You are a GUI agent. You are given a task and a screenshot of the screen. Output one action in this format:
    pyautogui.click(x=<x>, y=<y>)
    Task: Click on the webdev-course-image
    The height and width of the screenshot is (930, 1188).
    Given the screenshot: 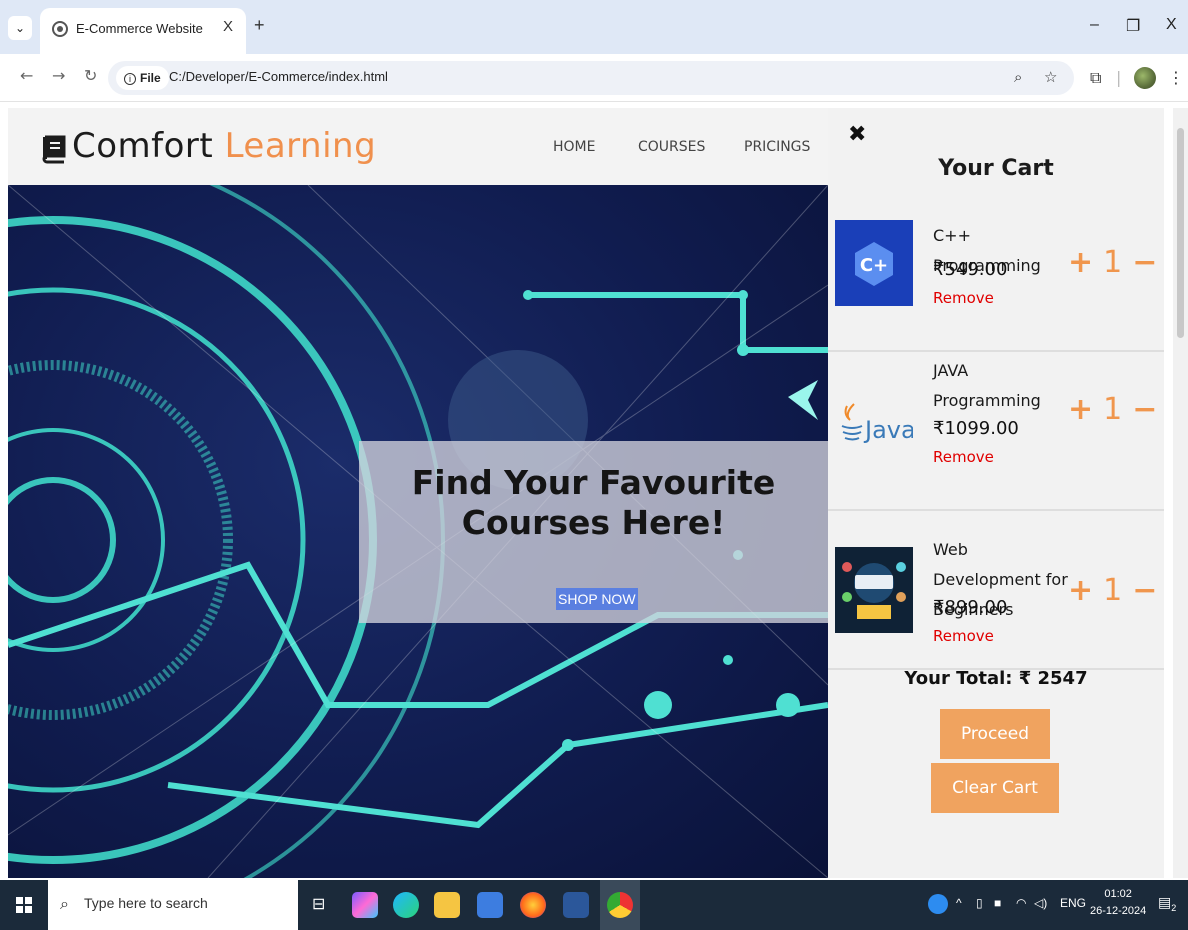 What is the action you would take?
    pyautogui.click(x=874, y=590)
    